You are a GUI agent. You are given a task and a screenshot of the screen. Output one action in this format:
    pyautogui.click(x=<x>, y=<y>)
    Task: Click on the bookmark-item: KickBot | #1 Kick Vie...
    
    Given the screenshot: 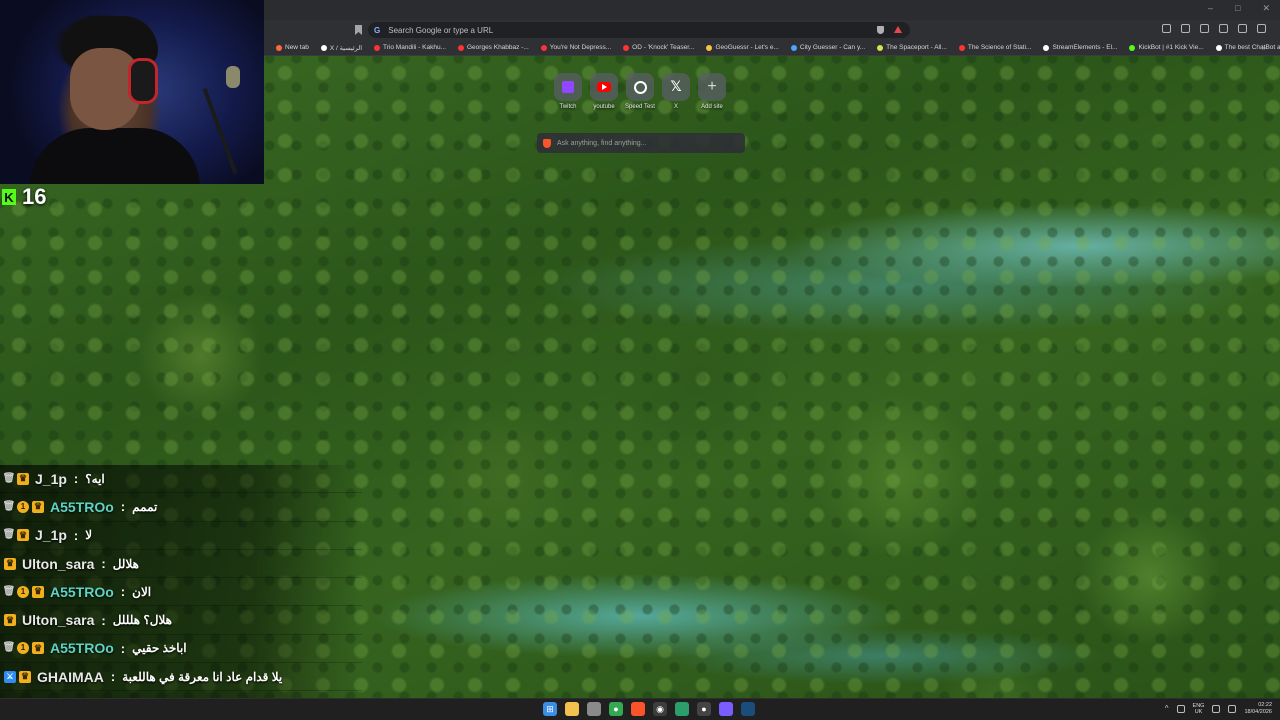 What is the action you would take?
    pyautogui.click(x=1166, y=47)
    